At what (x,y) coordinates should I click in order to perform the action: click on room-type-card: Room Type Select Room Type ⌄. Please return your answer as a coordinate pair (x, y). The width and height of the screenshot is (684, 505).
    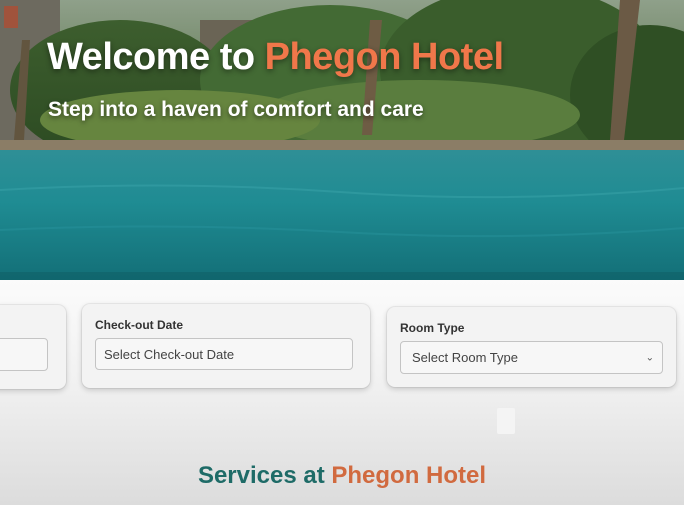
    Looking at the image, I should click on (531, 347).